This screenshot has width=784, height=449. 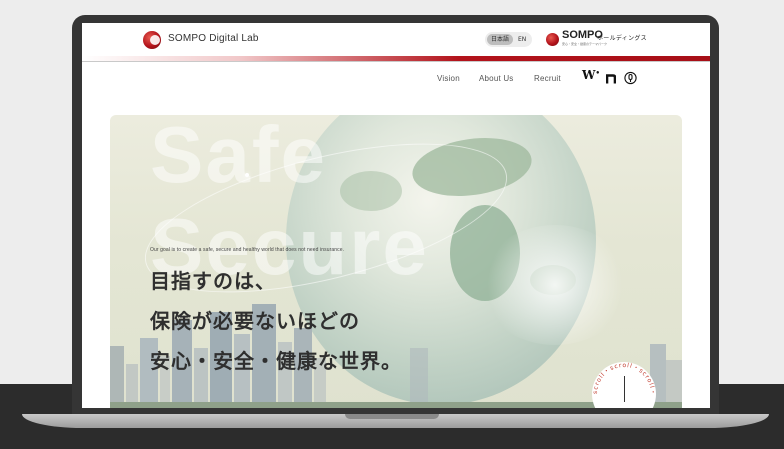 What do you see at coordinates (630, 78) in the screenshot?
I see `instagram-icon` at bounding box center [630, 78].